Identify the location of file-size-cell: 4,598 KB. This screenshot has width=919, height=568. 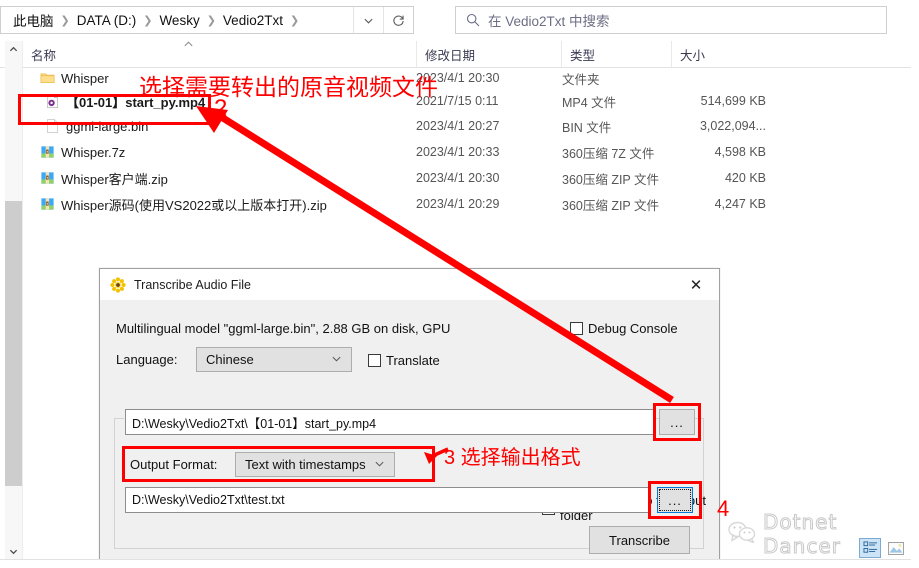
(740, 152).